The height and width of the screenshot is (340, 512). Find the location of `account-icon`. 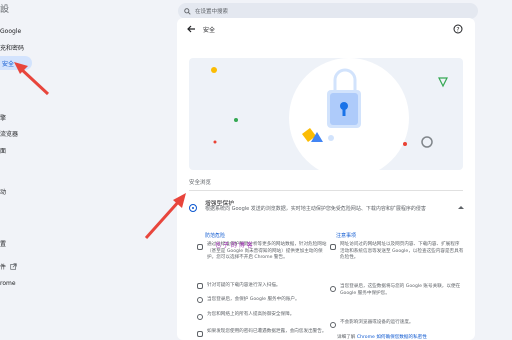

account-icon is located at coordinates (333, 289).